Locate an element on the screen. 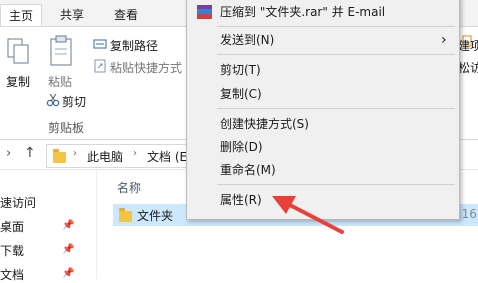  paste-shortcut-button: 粘贴快捷方式 is located at coordinates (146, 67).